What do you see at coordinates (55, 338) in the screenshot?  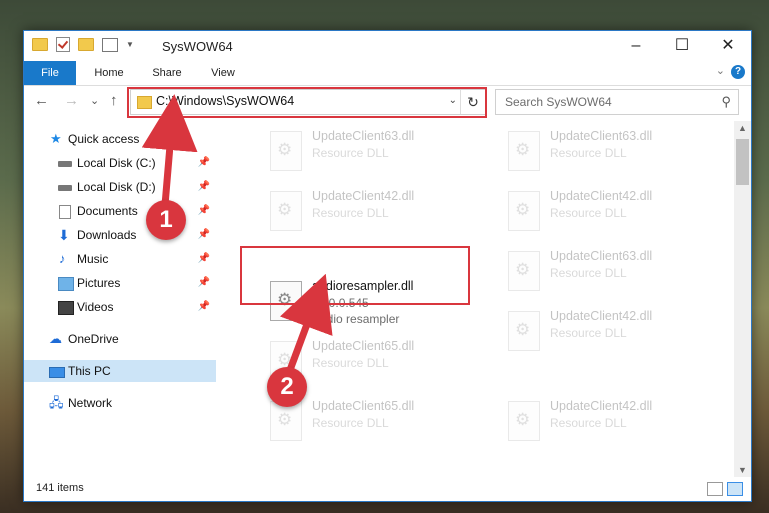 I see `cloud-icon: ☁` at bounding box center [55, 338].